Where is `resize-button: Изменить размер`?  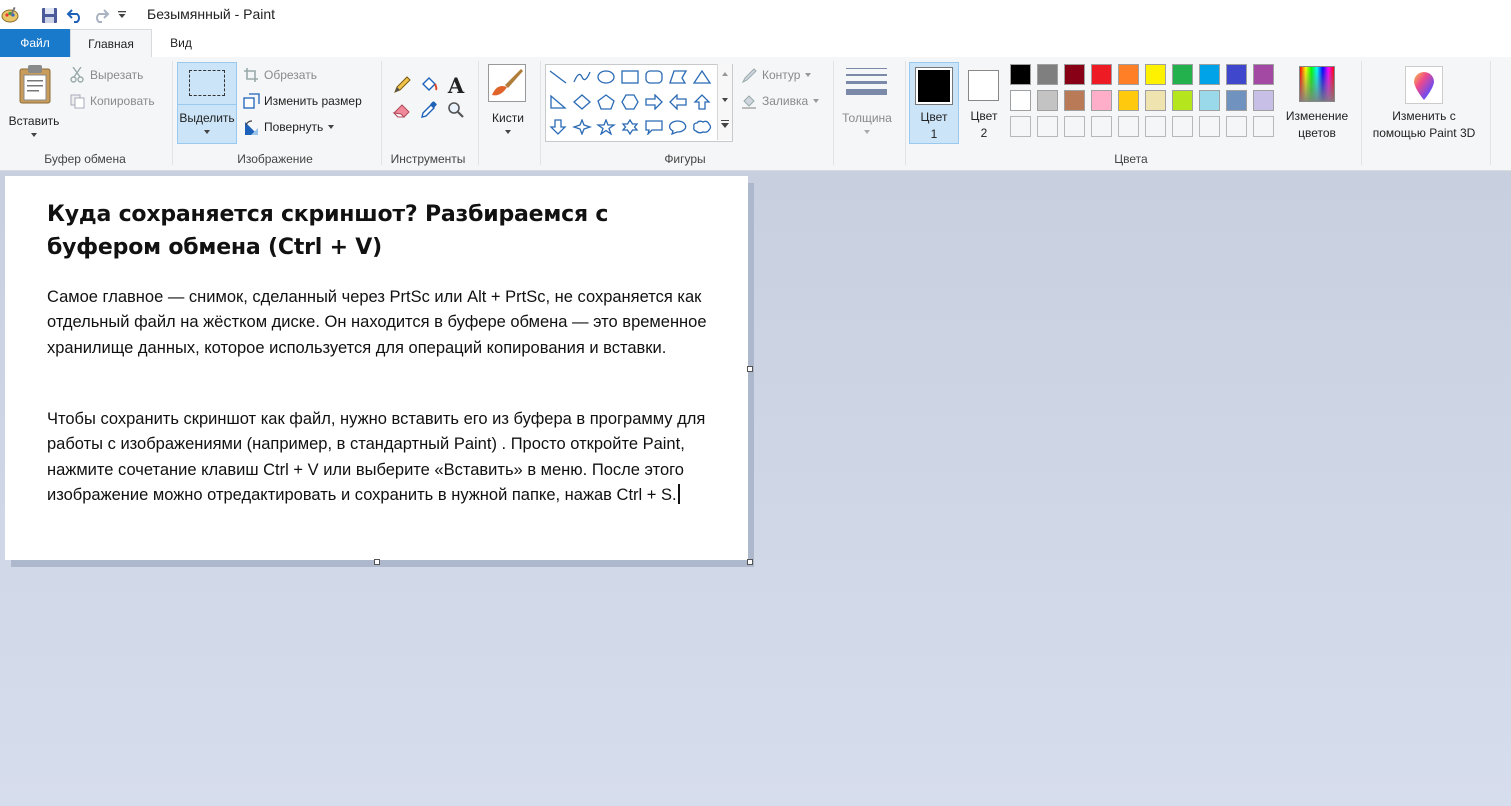
resize-button: Изменить размер is located at coordinates (302, 101).